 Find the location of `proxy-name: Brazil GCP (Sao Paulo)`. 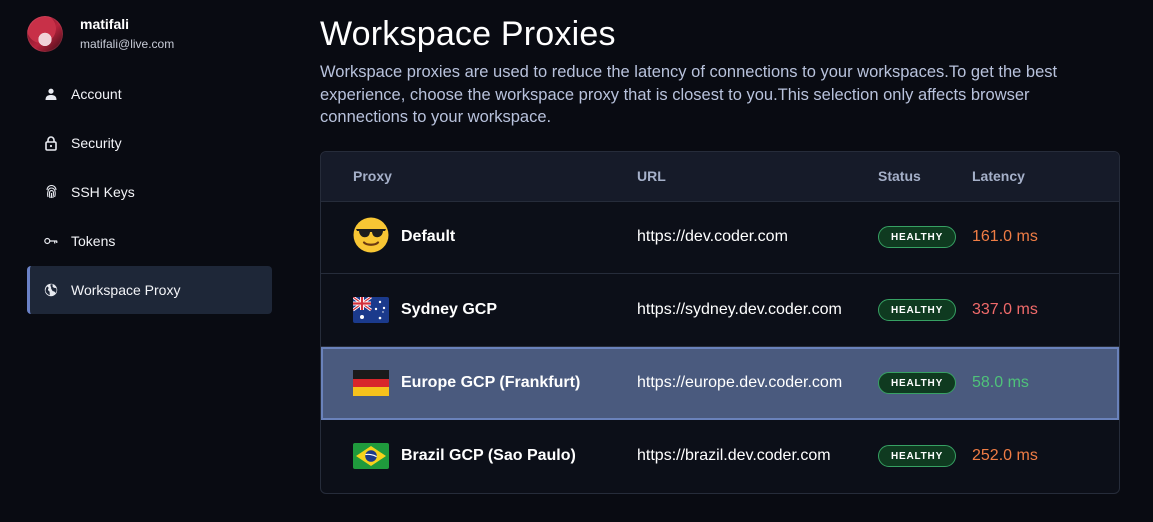

proxy-name: Brazil GCP (Sao Paulo) is located at coordinates (488, 455).